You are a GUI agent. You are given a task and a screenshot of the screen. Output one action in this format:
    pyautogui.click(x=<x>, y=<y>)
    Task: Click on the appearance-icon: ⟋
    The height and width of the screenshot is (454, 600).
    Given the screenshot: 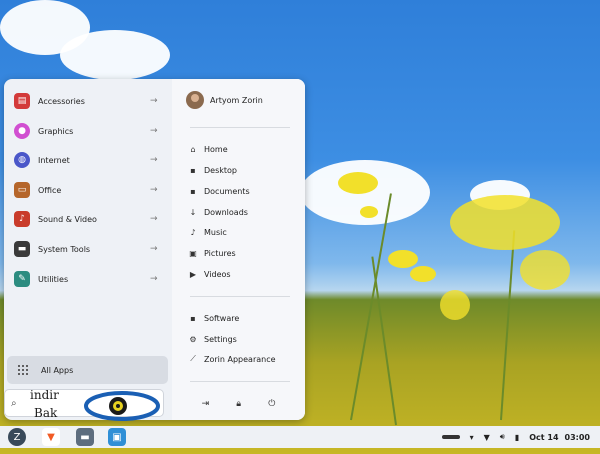 What is the action you would take?
    pyautogui.click(x=193, y=358)
    